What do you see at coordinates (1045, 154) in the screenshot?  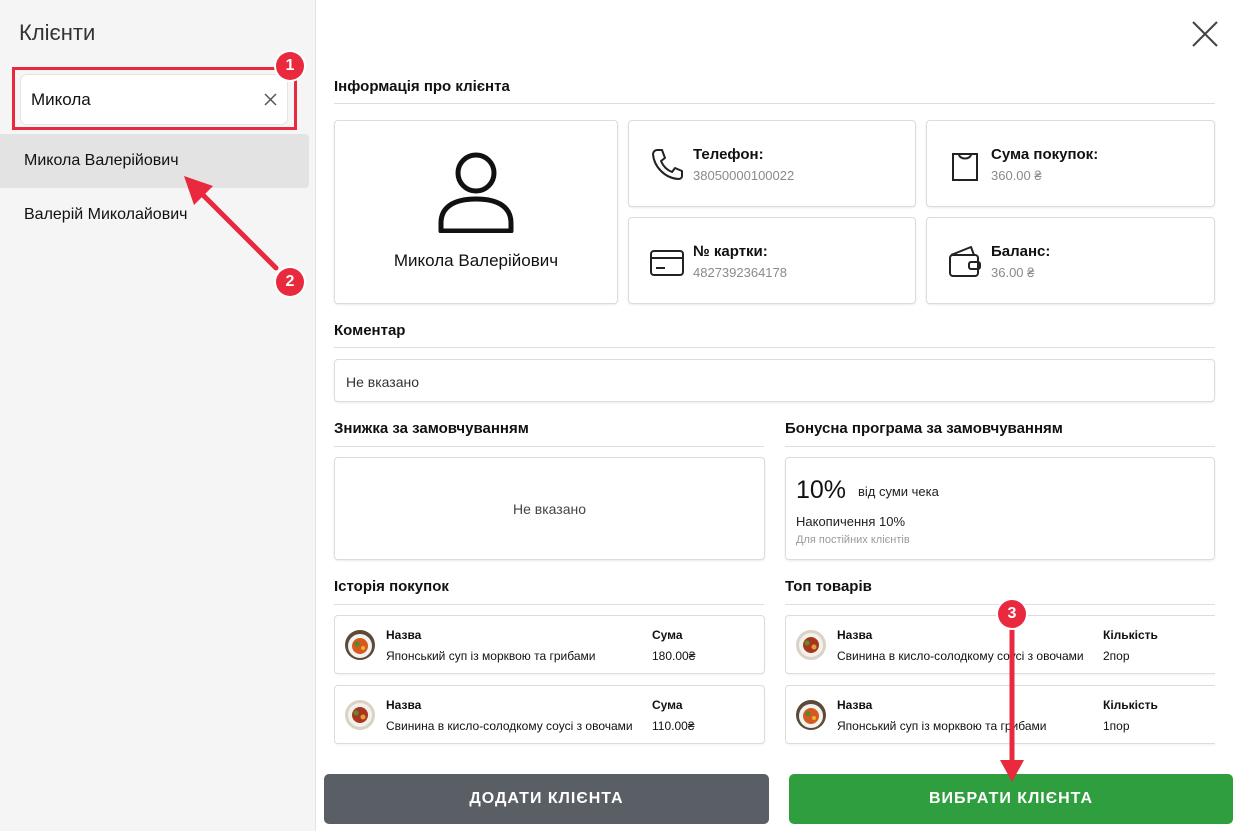 I see `total-purchases-label: Сума покупок:` at bounding box center [1045, 154].